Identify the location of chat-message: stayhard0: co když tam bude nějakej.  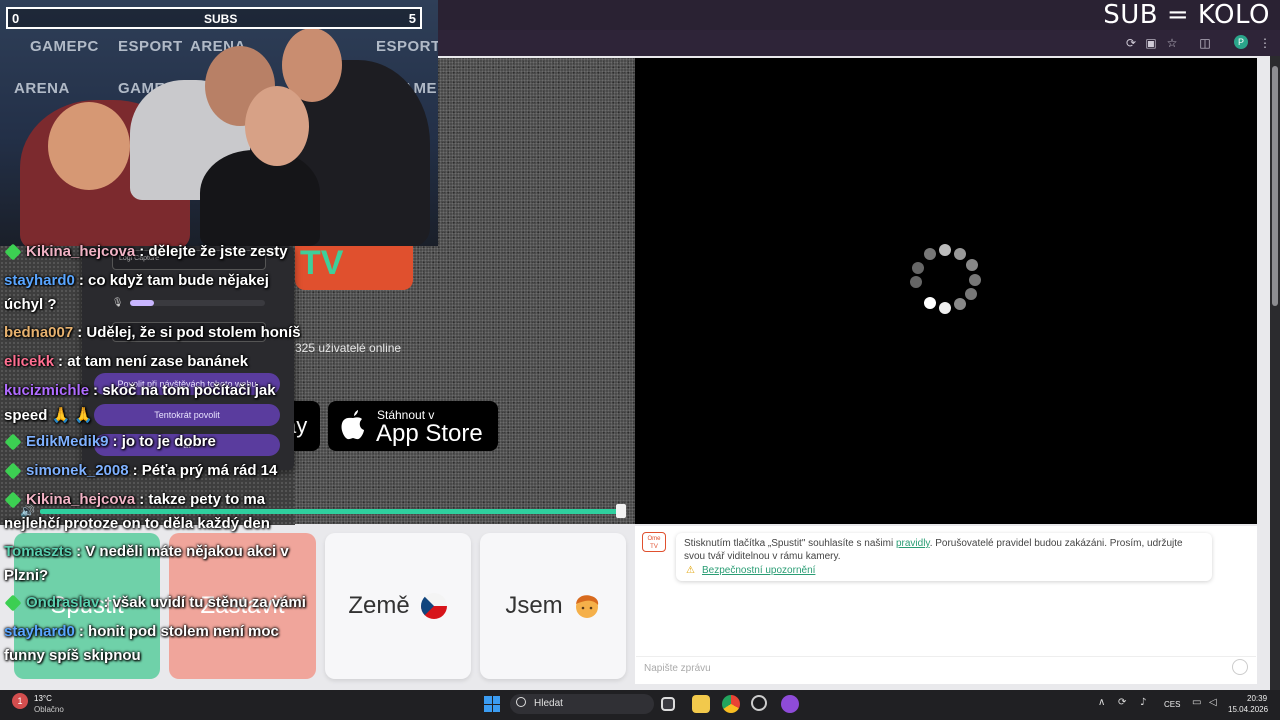
(136, 280).